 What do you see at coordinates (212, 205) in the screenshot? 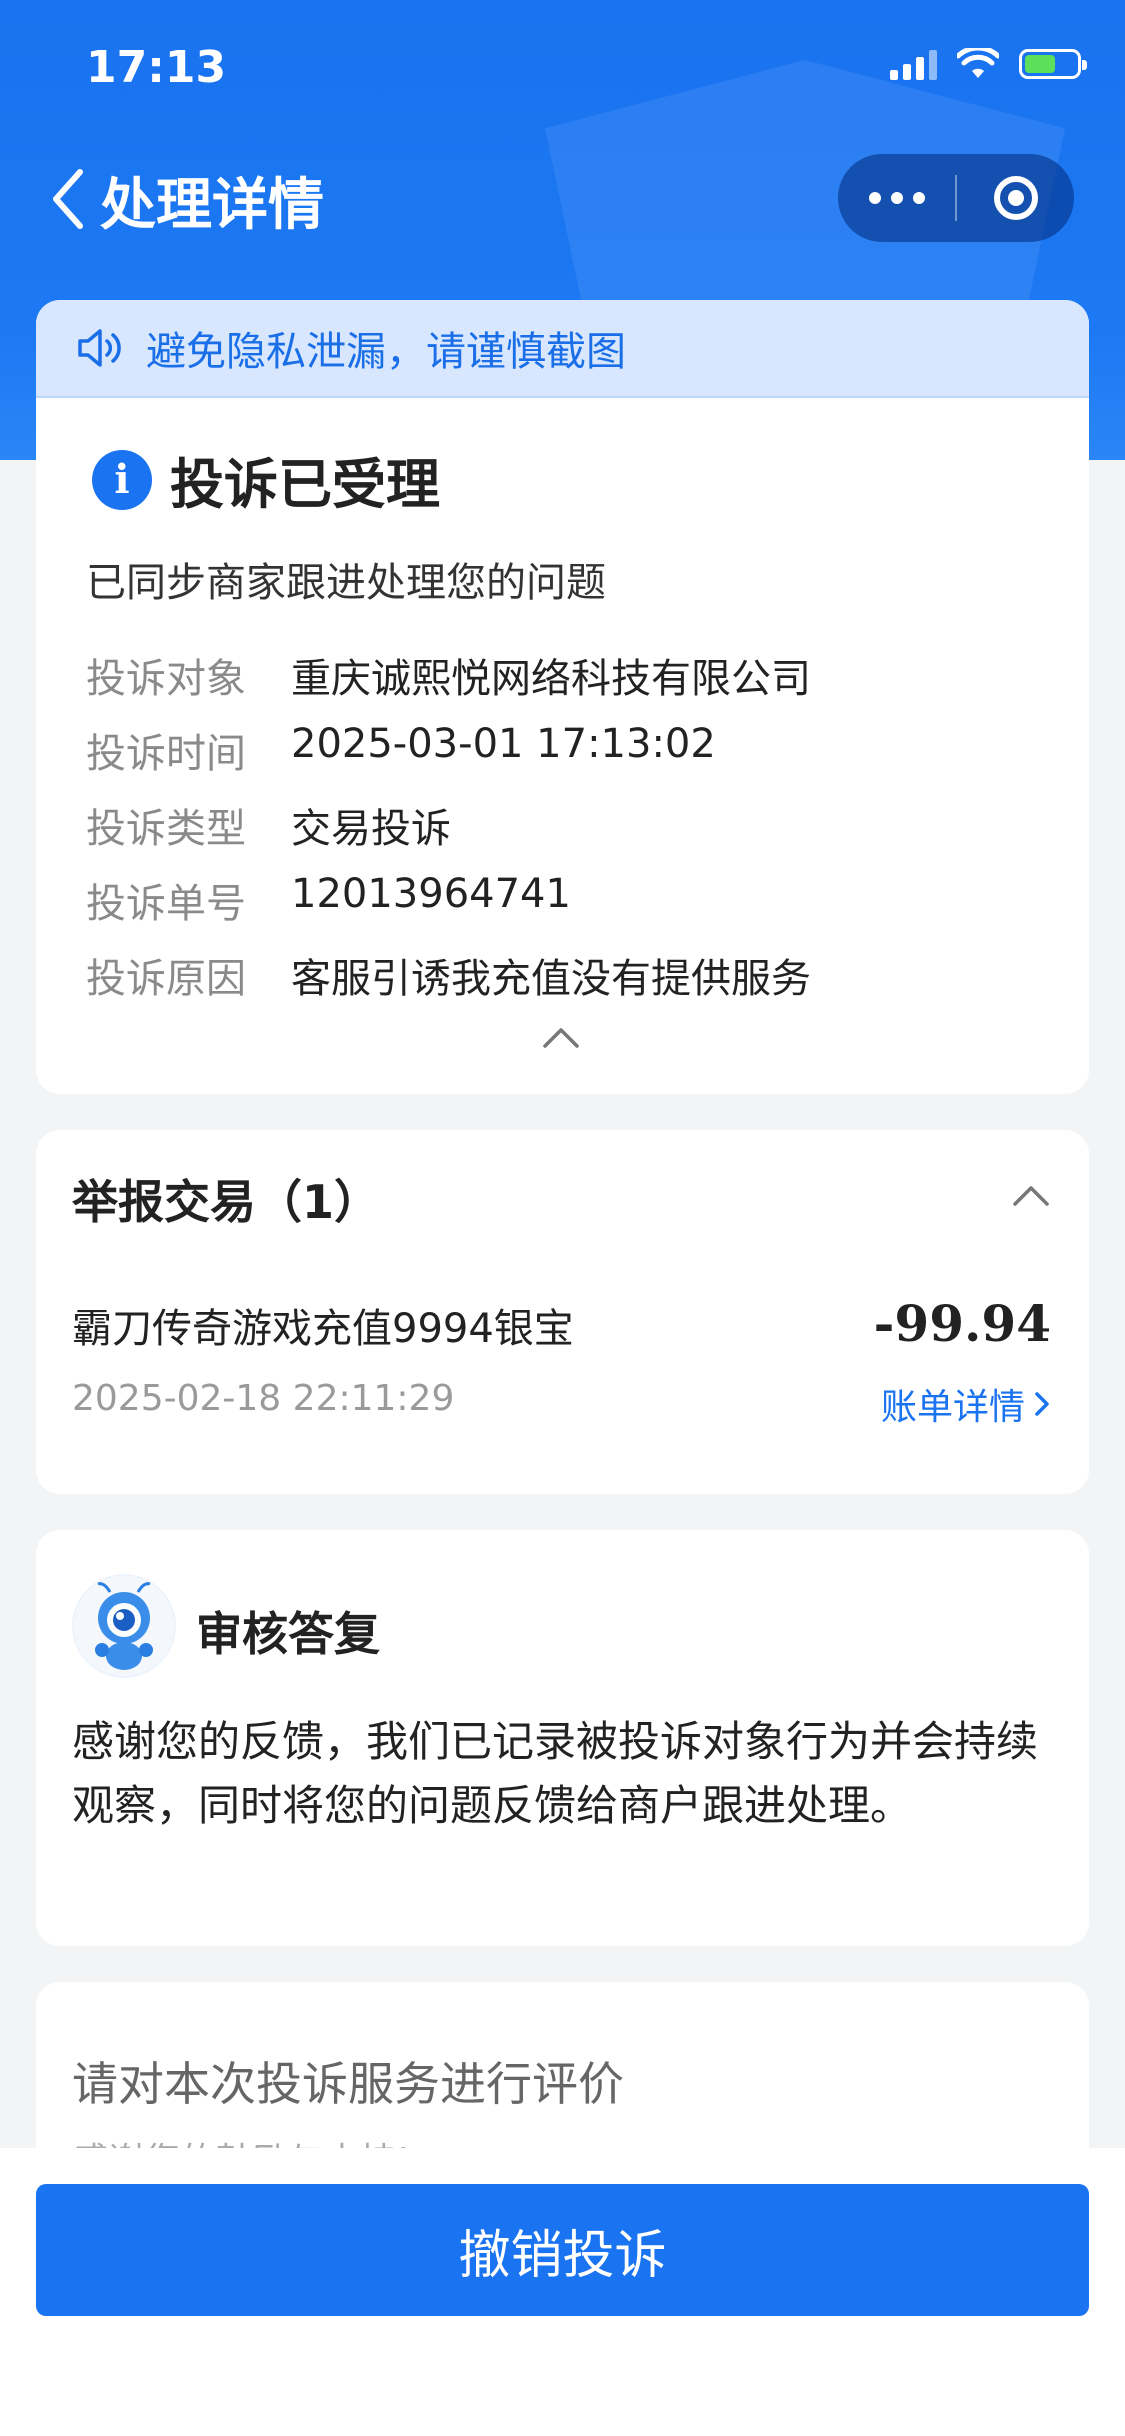
I see `page-title: 处理详情` at bounding box center [212, 205].